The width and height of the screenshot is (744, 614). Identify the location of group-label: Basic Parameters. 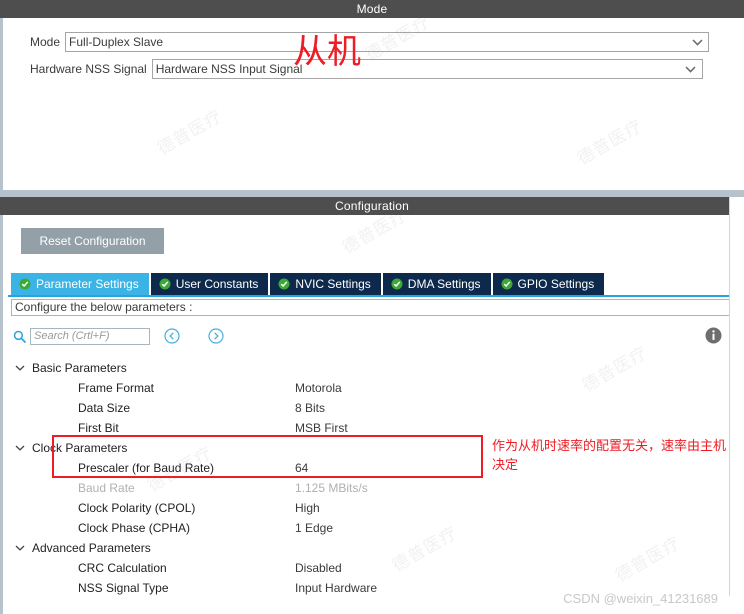
(79, 368).